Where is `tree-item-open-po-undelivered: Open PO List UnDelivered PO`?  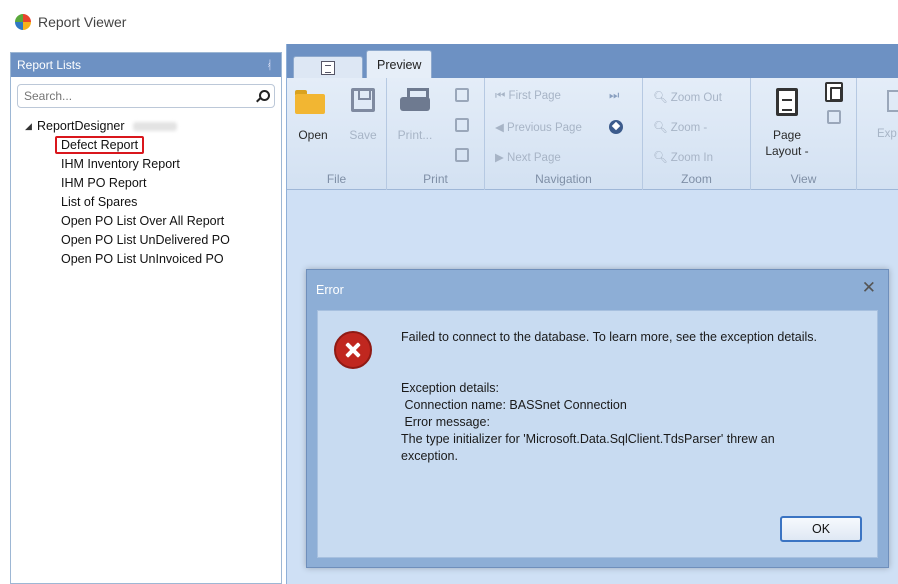 tree-item-open-po-undelivered: Open PO List UnDelivered PO is located at coordinates (171, 240).